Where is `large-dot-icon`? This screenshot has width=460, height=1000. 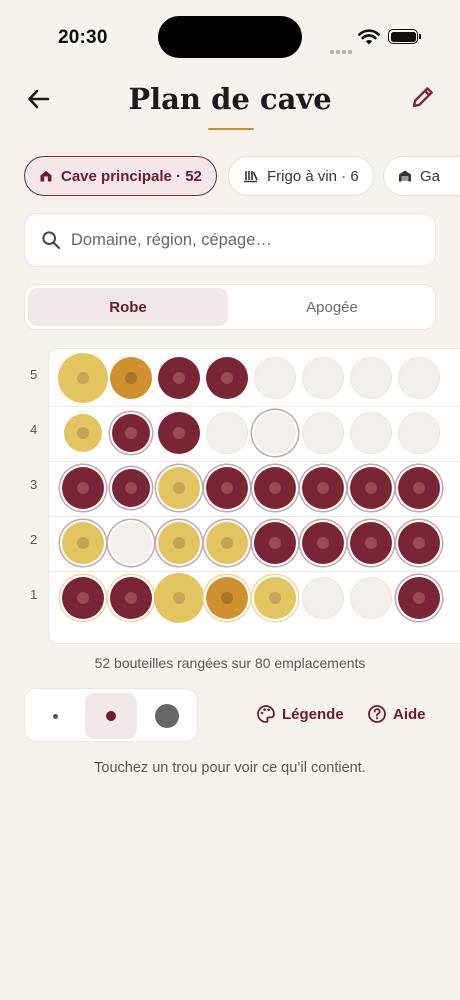 large-dot-icon is located at coordinates (167, 716).